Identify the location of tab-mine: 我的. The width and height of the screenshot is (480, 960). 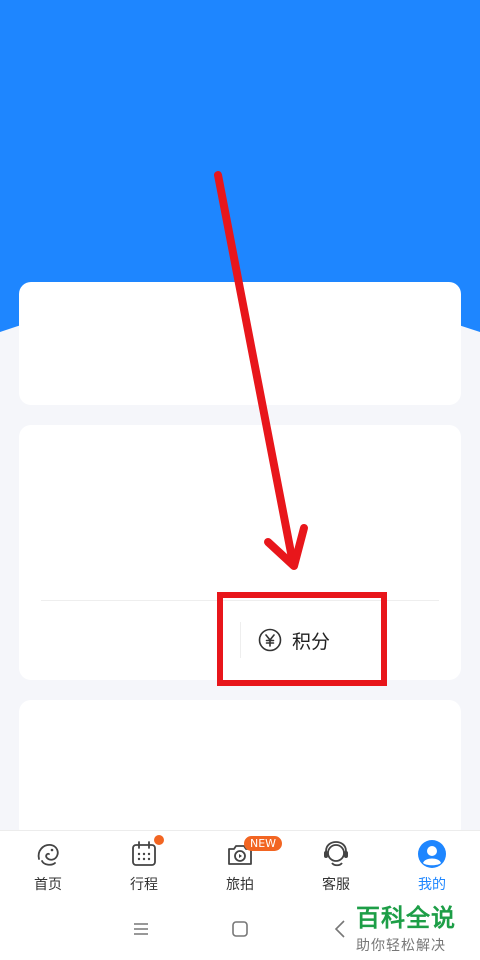
(432, 864).